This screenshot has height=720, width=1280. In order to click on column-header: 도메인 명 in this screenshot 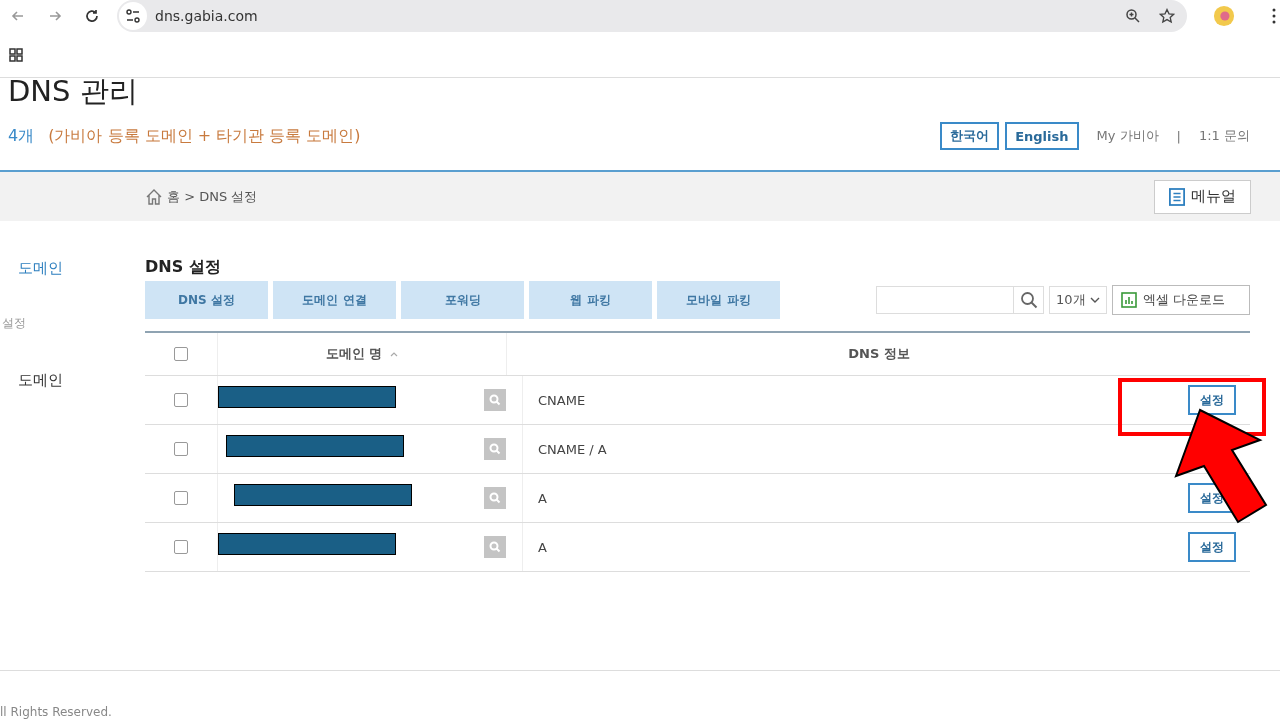, I will do `click(354, 354)`.